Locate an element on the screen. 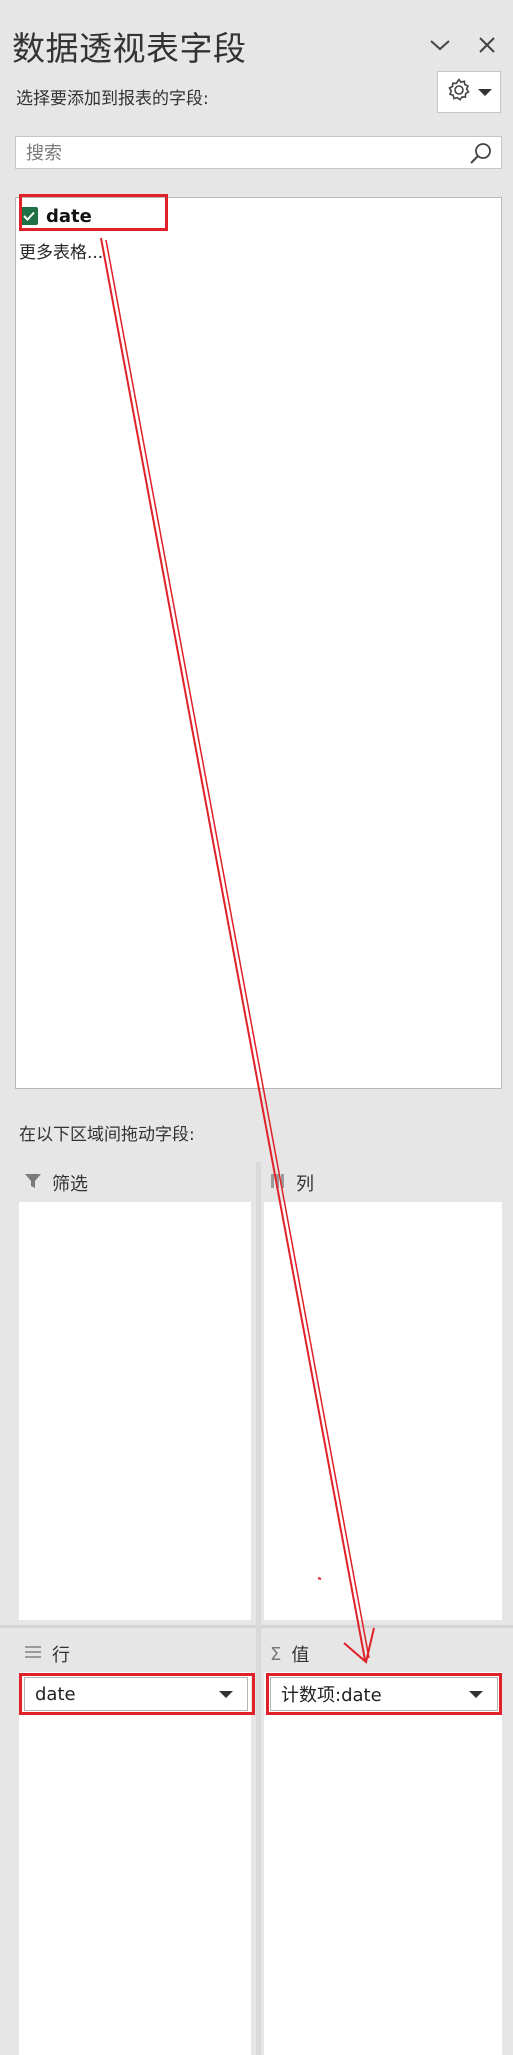 The width and height of the screenshot is (513, 2055). annotation-box-field is located at coordinates (93, 212).